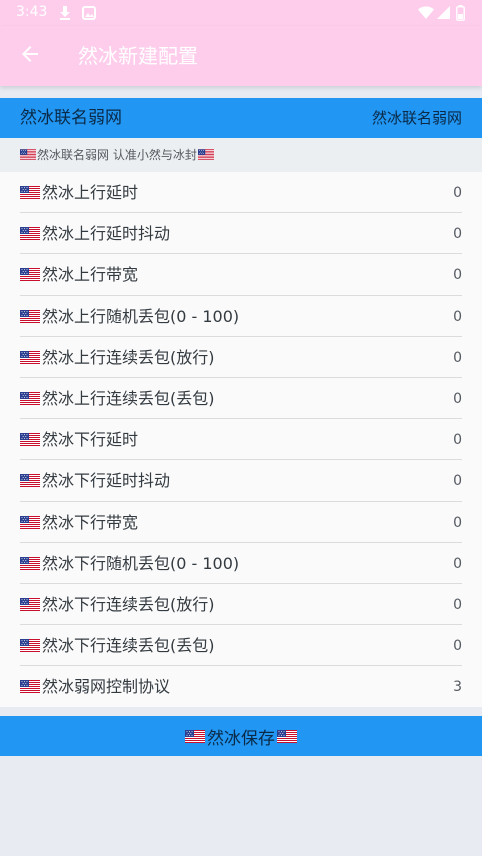  I want to click on arrow-left-icon, so click(30, 56).